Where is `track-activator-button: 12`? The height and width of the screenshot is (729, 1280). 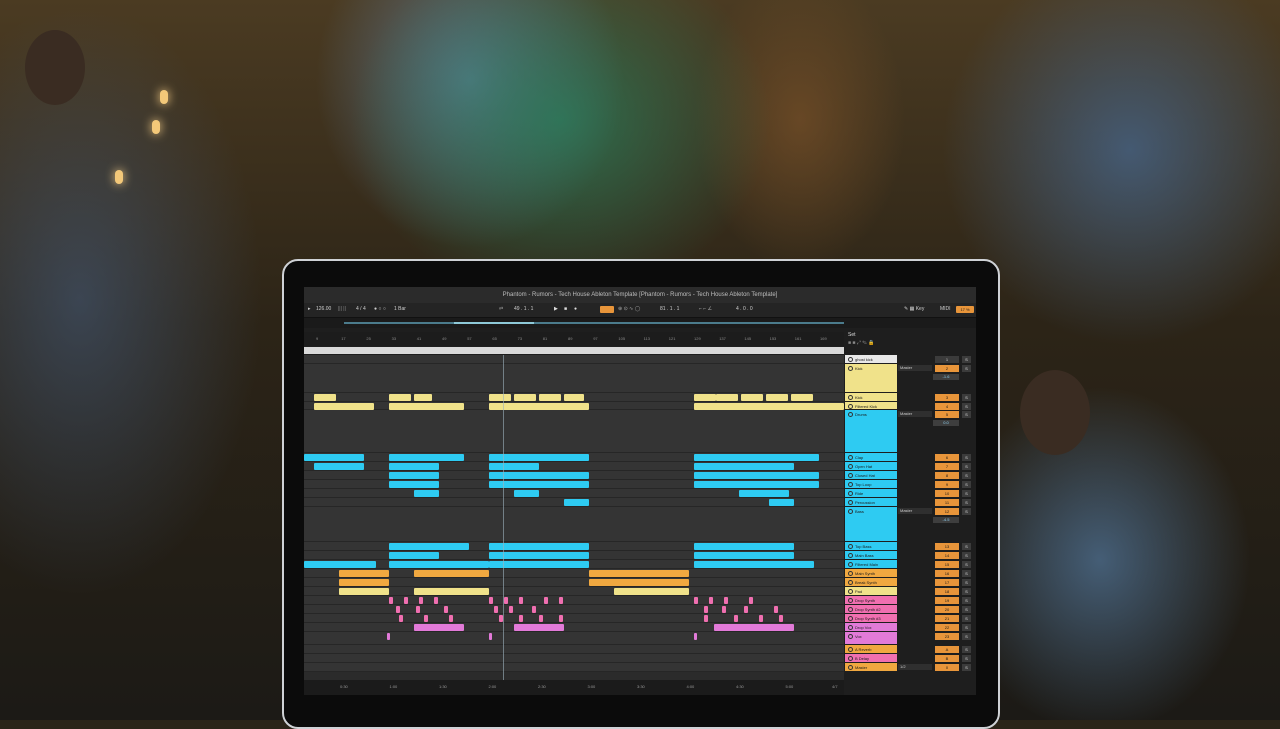
track-activator-button: 12 is located at coordinates (947, 511).